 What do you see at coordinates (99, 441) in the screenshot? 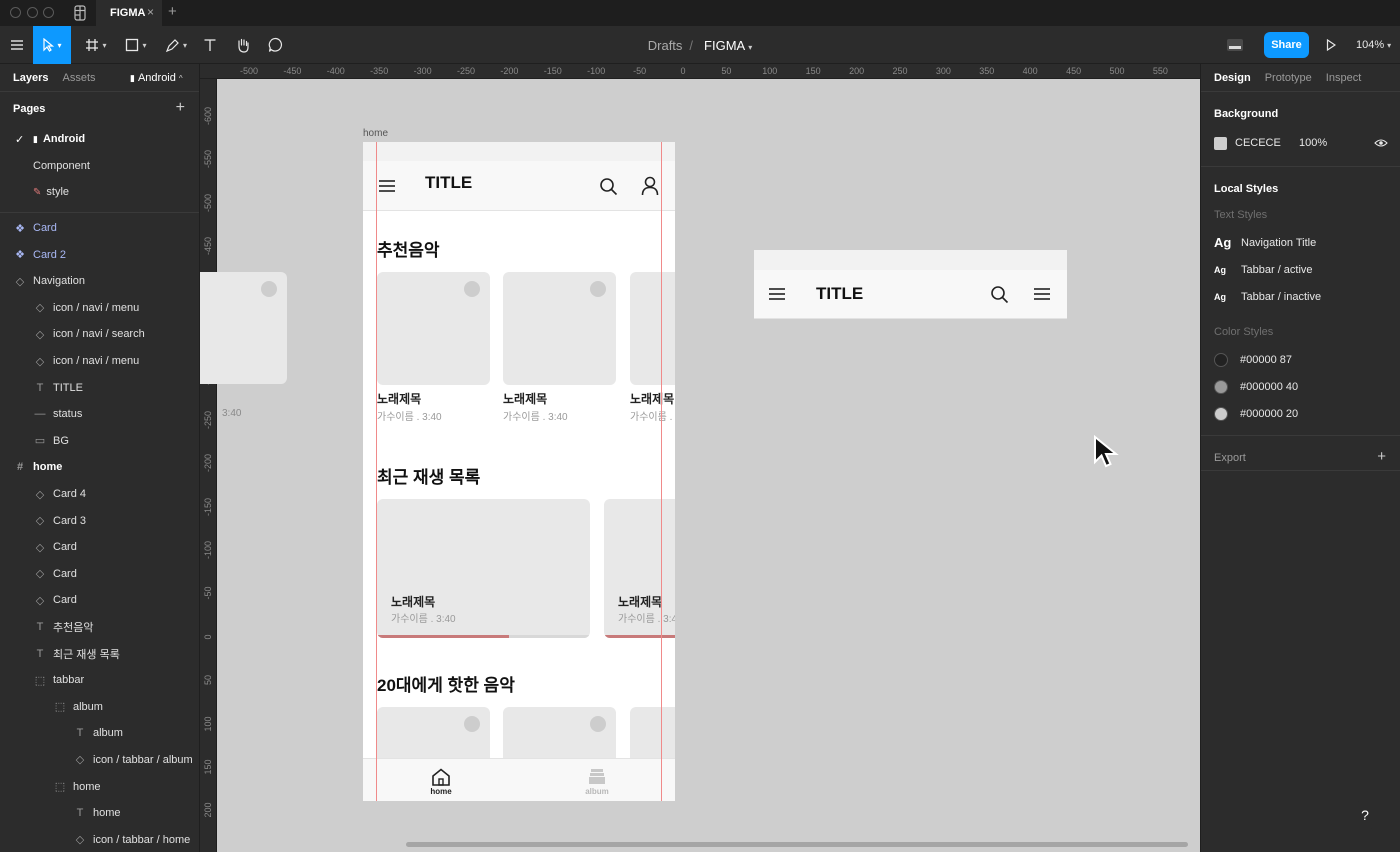
I see `layer-row: ▭ BG` at bounding box center [99, 441].